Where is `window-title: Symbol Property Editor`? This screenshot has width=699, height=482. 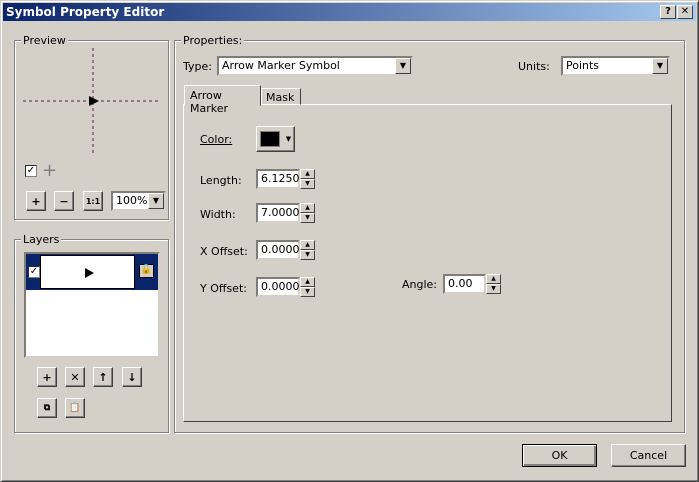
window-title: Symbol Property Editor is located at coordinates (85, 12).